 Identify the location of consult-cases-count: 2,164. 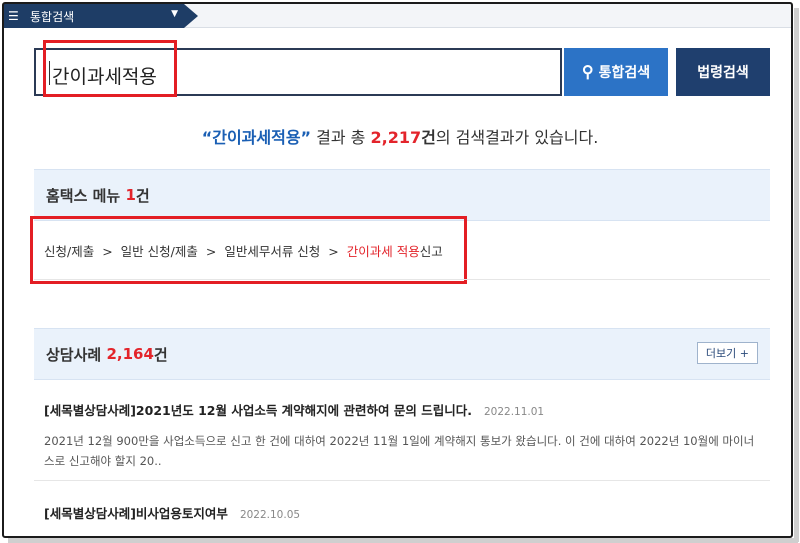
(130, 354).